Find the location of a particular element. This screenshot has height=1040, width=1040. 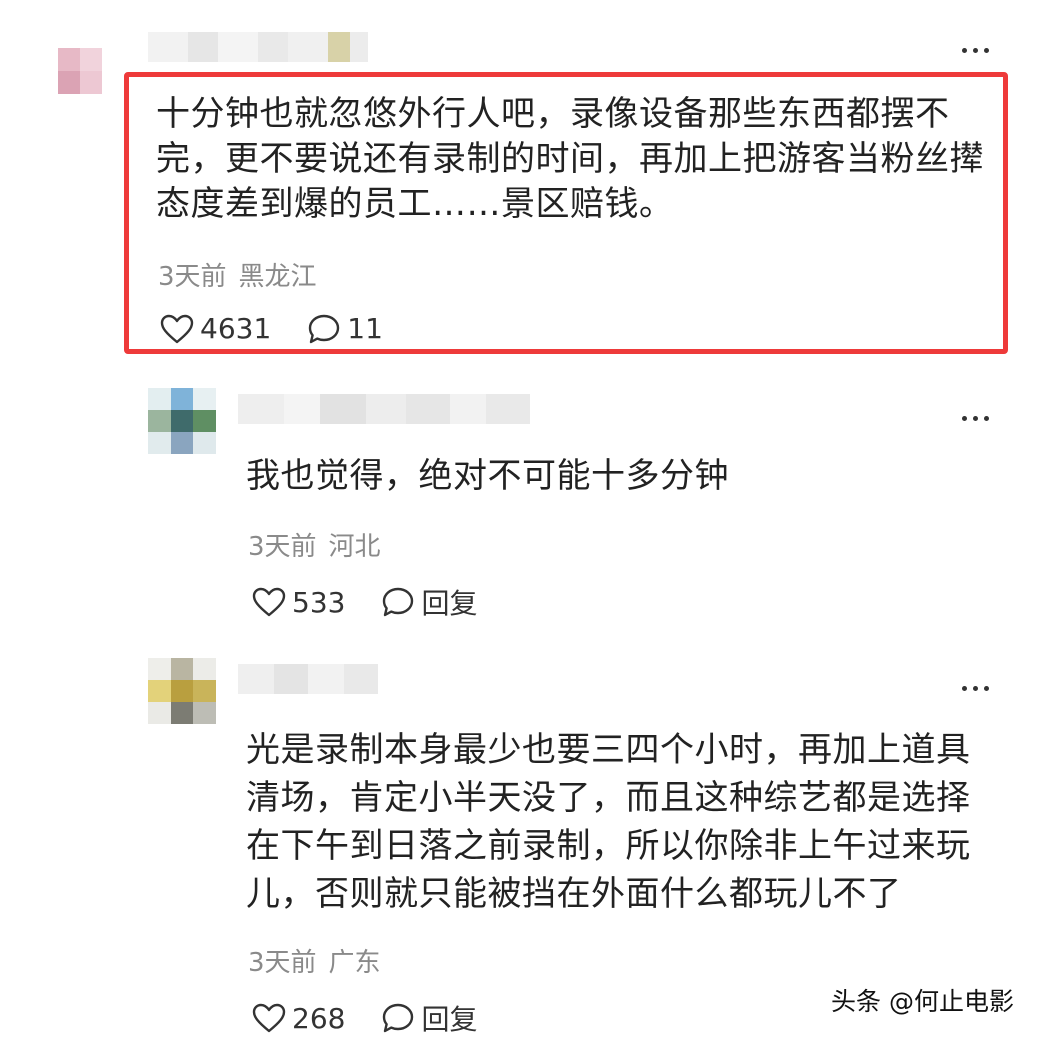

comment-actions: 4631 11 is located at coordinates (271, 328).